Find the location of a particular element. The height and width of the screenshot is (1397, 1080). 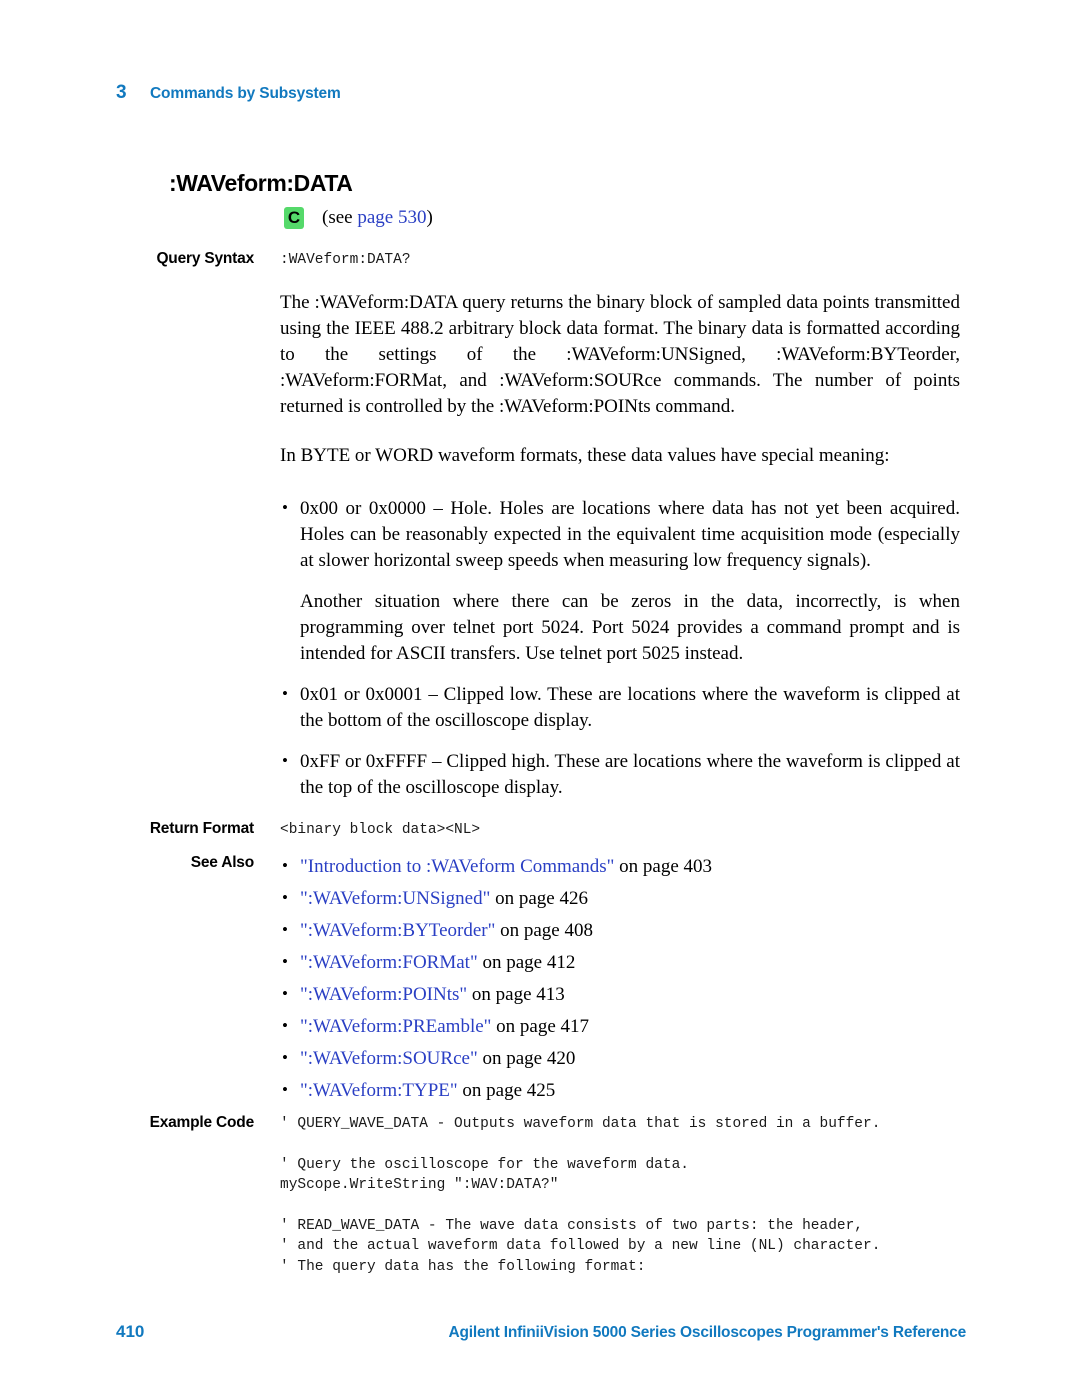

see-also-page: on page 413 is located at coordinates (516, 994).